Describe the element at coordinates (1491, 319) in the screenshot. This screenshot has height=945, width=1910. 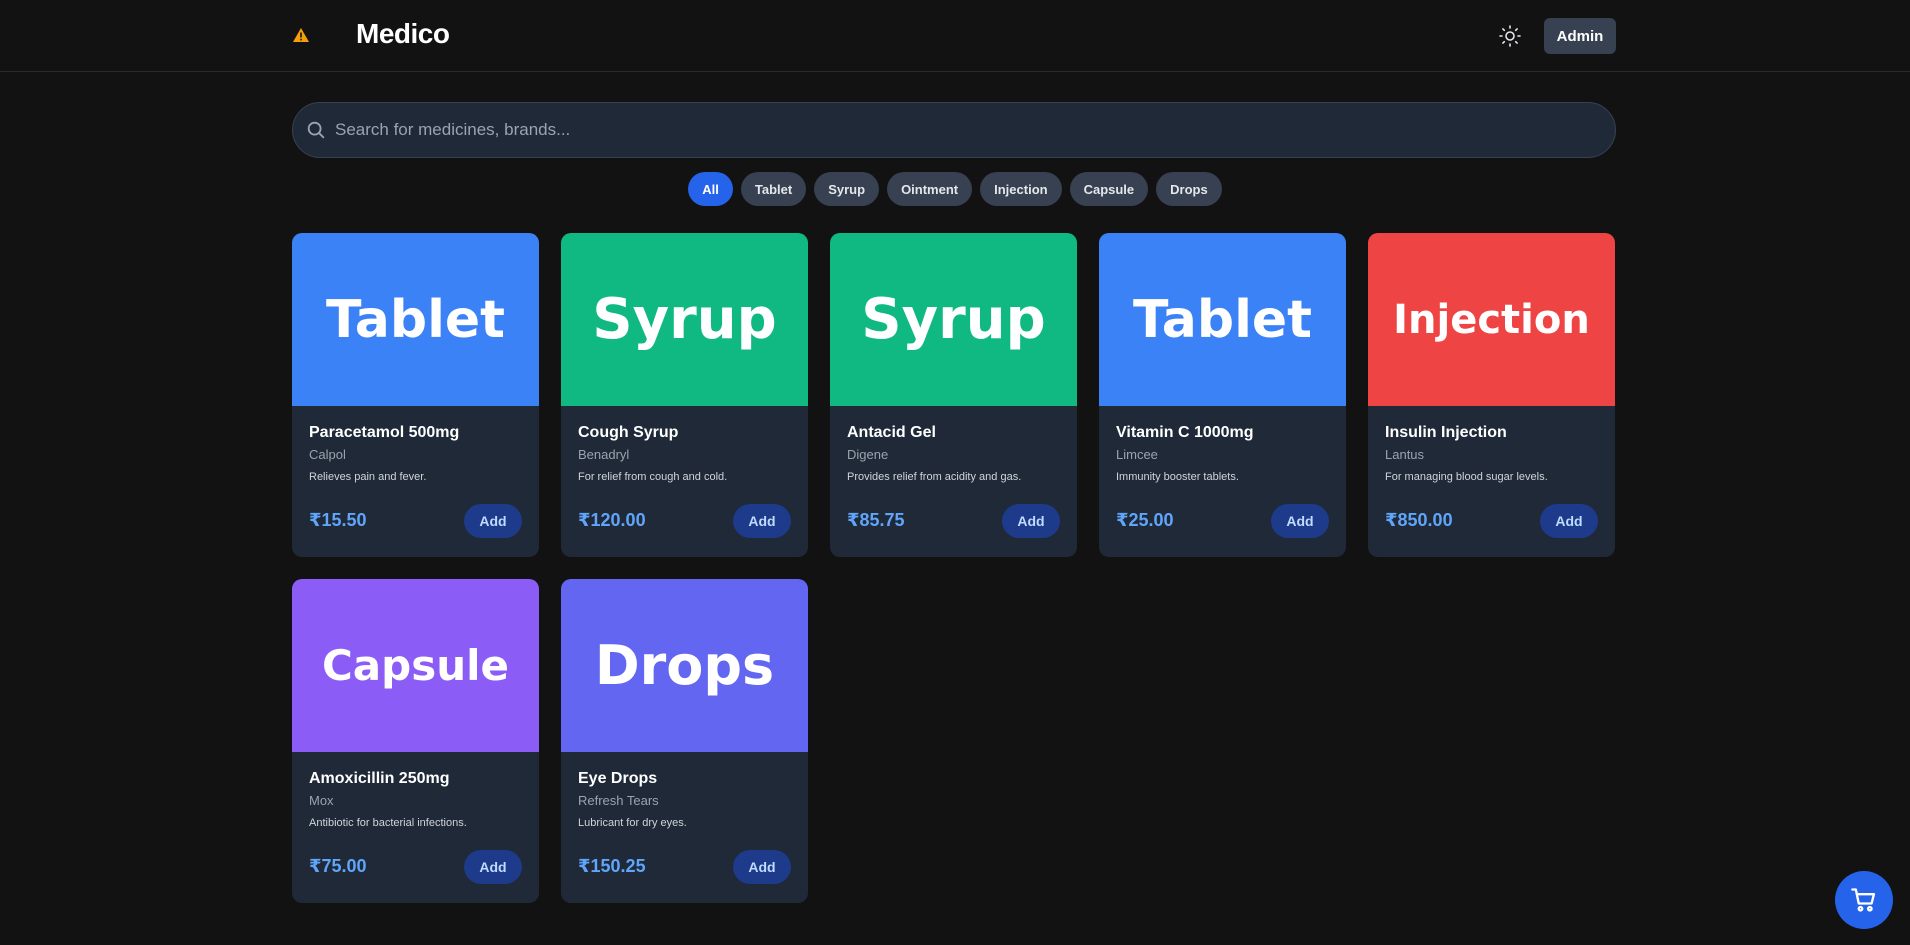
I see `product-image: Injection` at that location.